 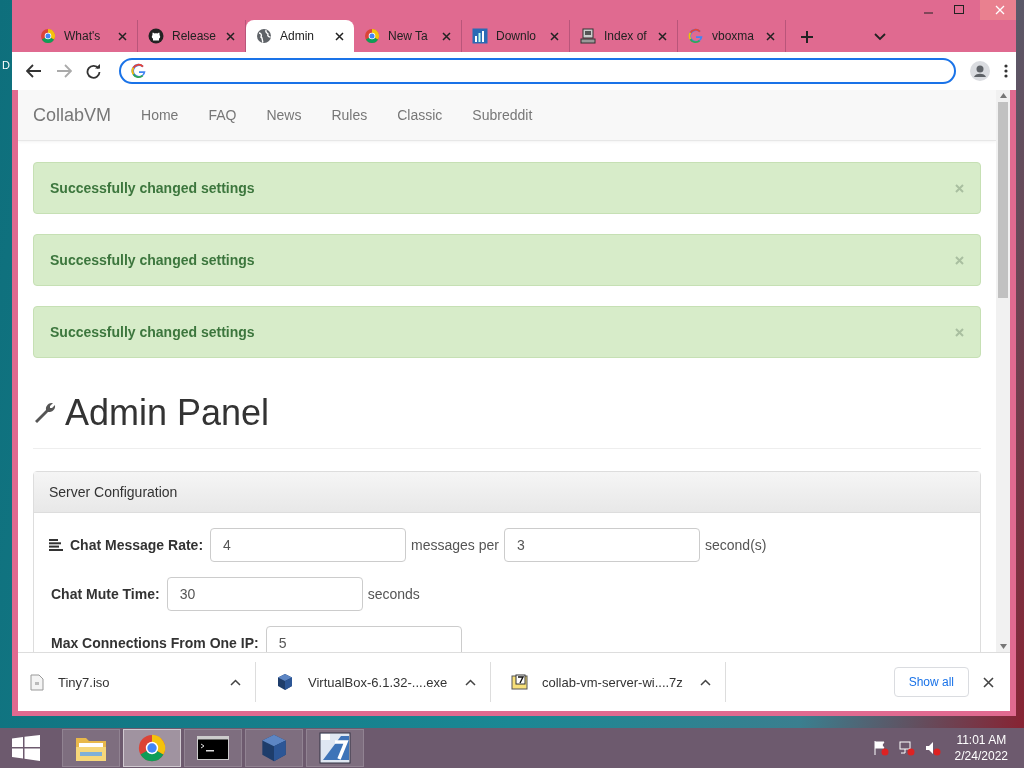 I want to click on terminal-icon, so click(x=213, y=748).